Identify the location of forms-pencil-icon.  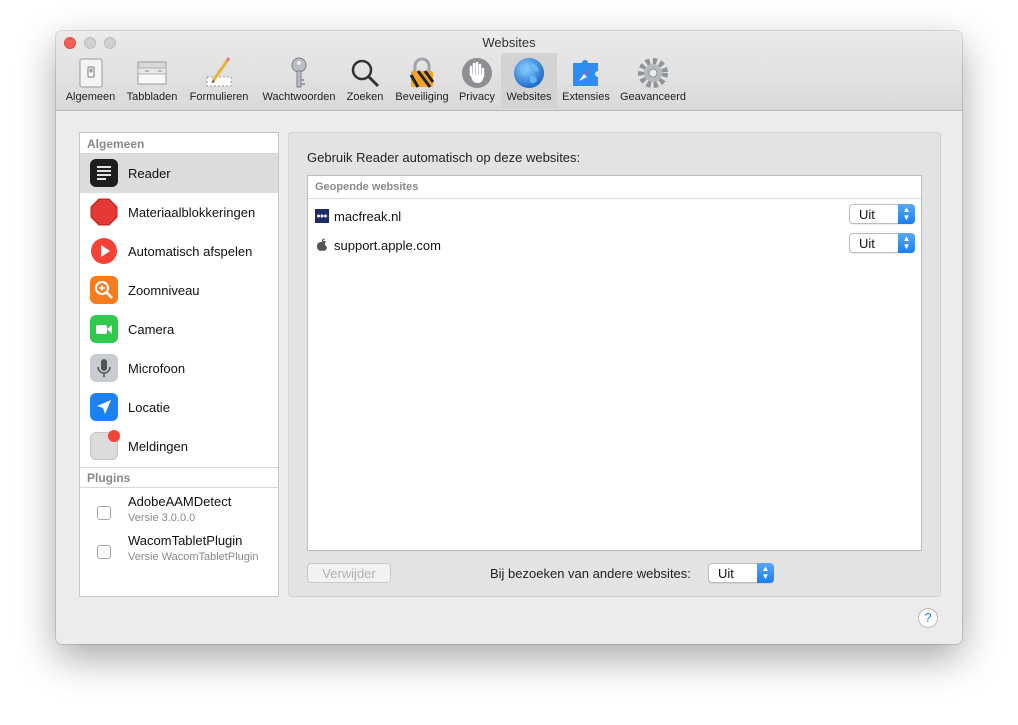
(219, 72).